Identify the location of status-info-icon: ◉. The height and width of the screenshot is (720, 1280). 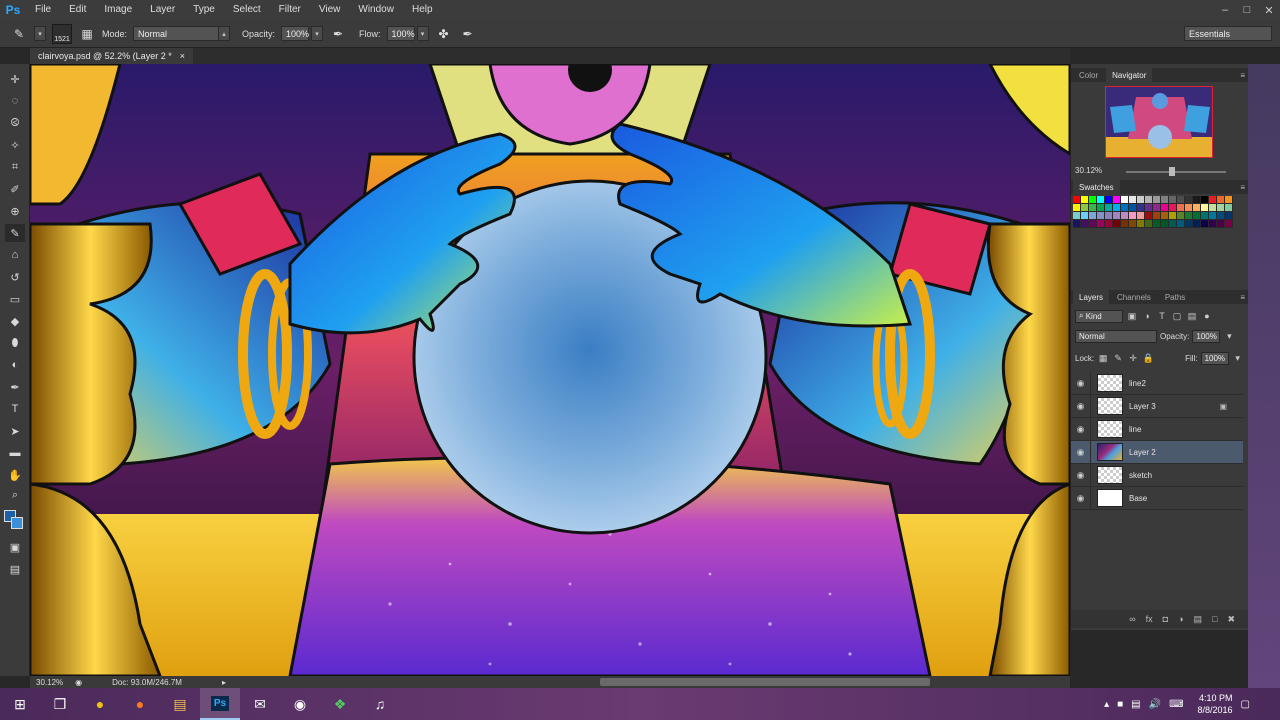
(78, 682).